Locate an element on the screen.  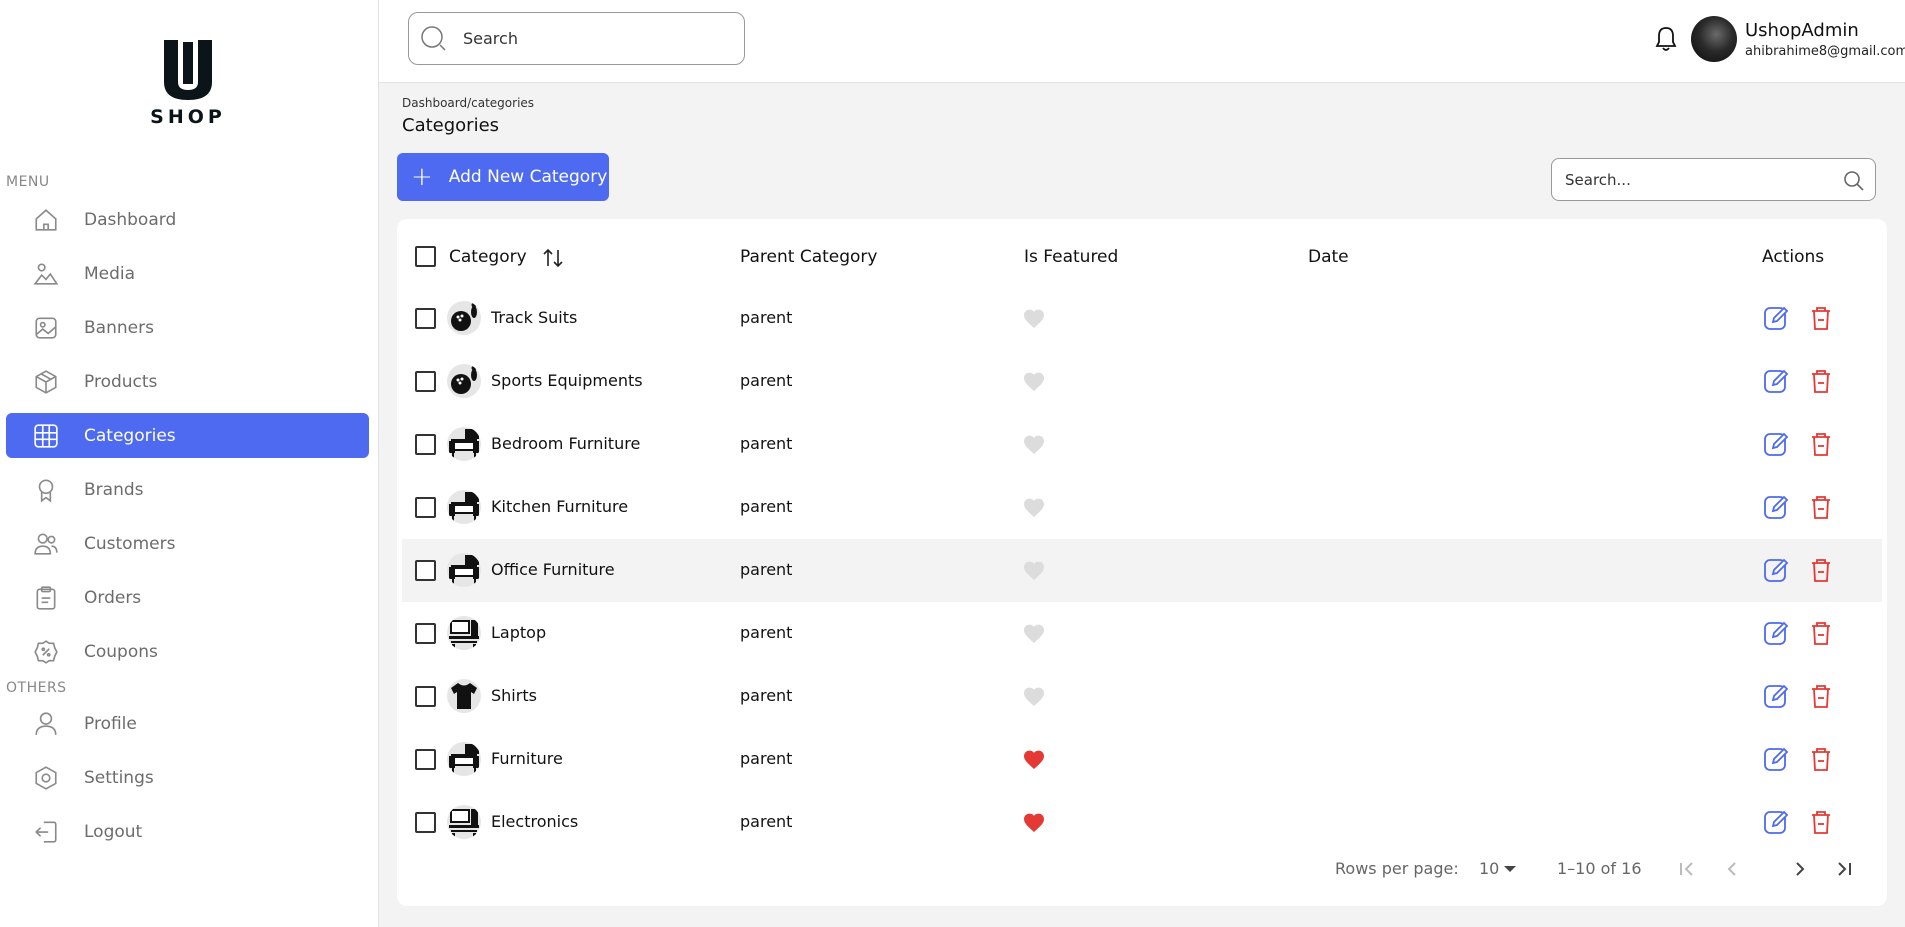
column-header-date: Date is located at coordinates (1328, 257).